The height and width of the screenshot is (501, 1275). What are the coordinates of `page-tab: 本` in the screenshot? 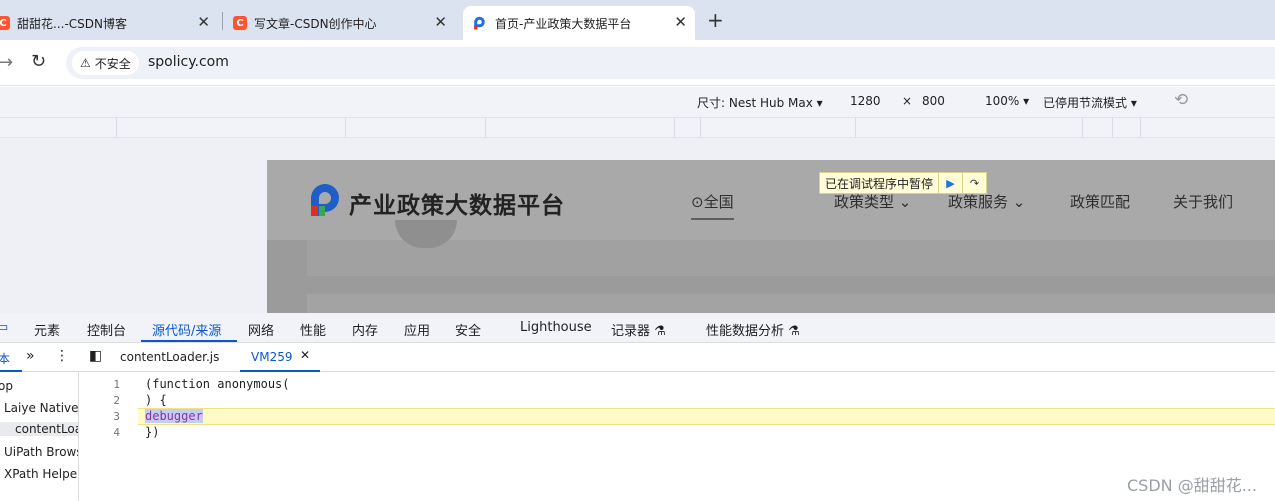 It's located at (5, 358).